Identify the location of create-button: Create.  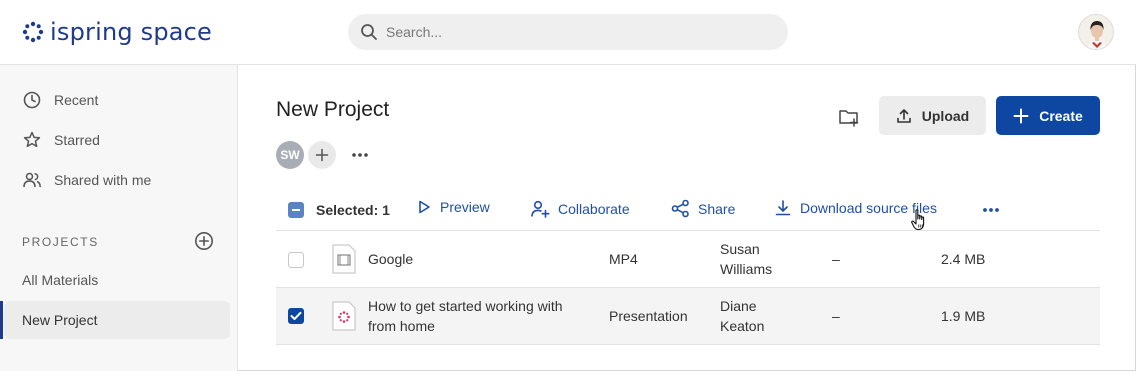
(1048, 115).